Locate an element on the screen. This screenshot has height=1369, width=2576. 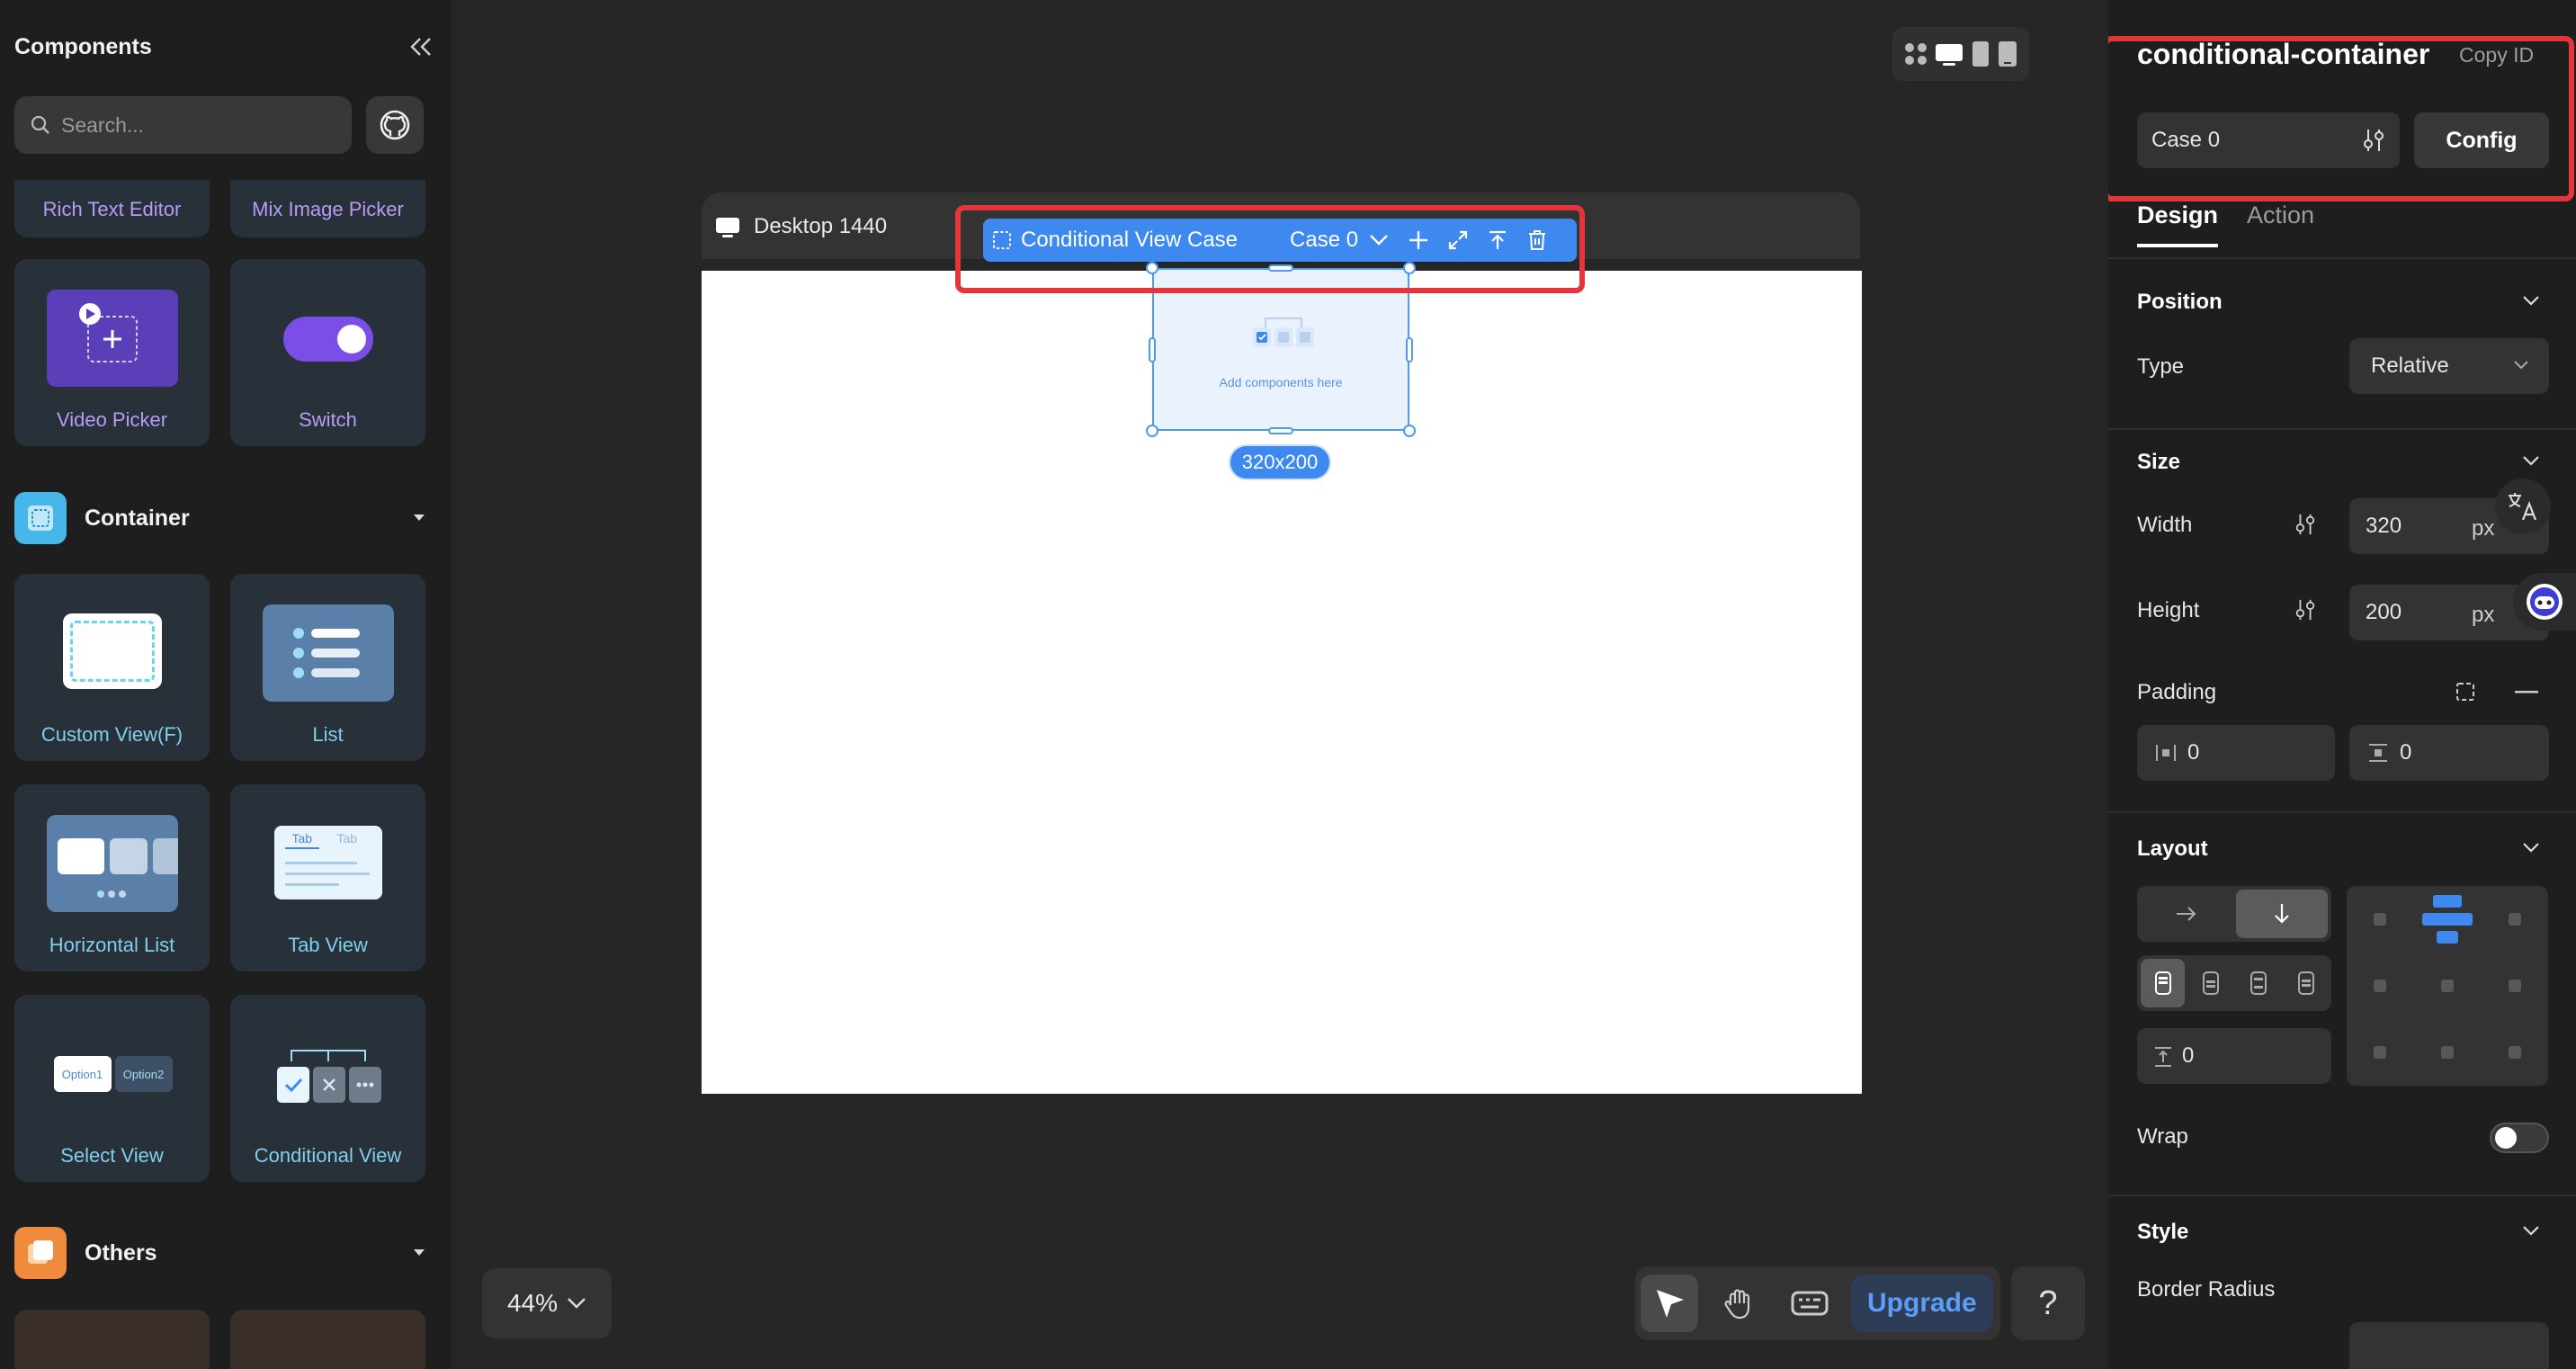
search-input is located at coordinates (196, 125).